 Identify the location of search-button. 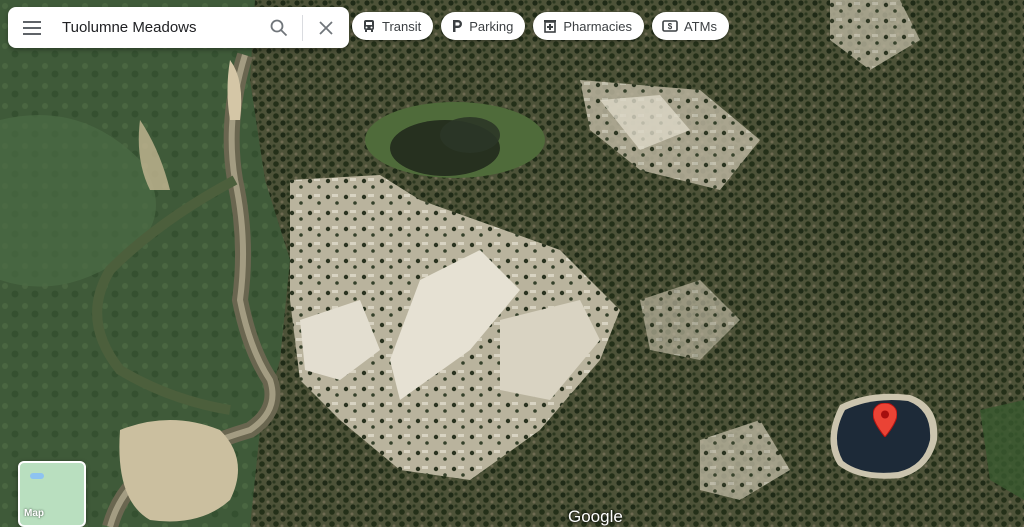
(279, 27).